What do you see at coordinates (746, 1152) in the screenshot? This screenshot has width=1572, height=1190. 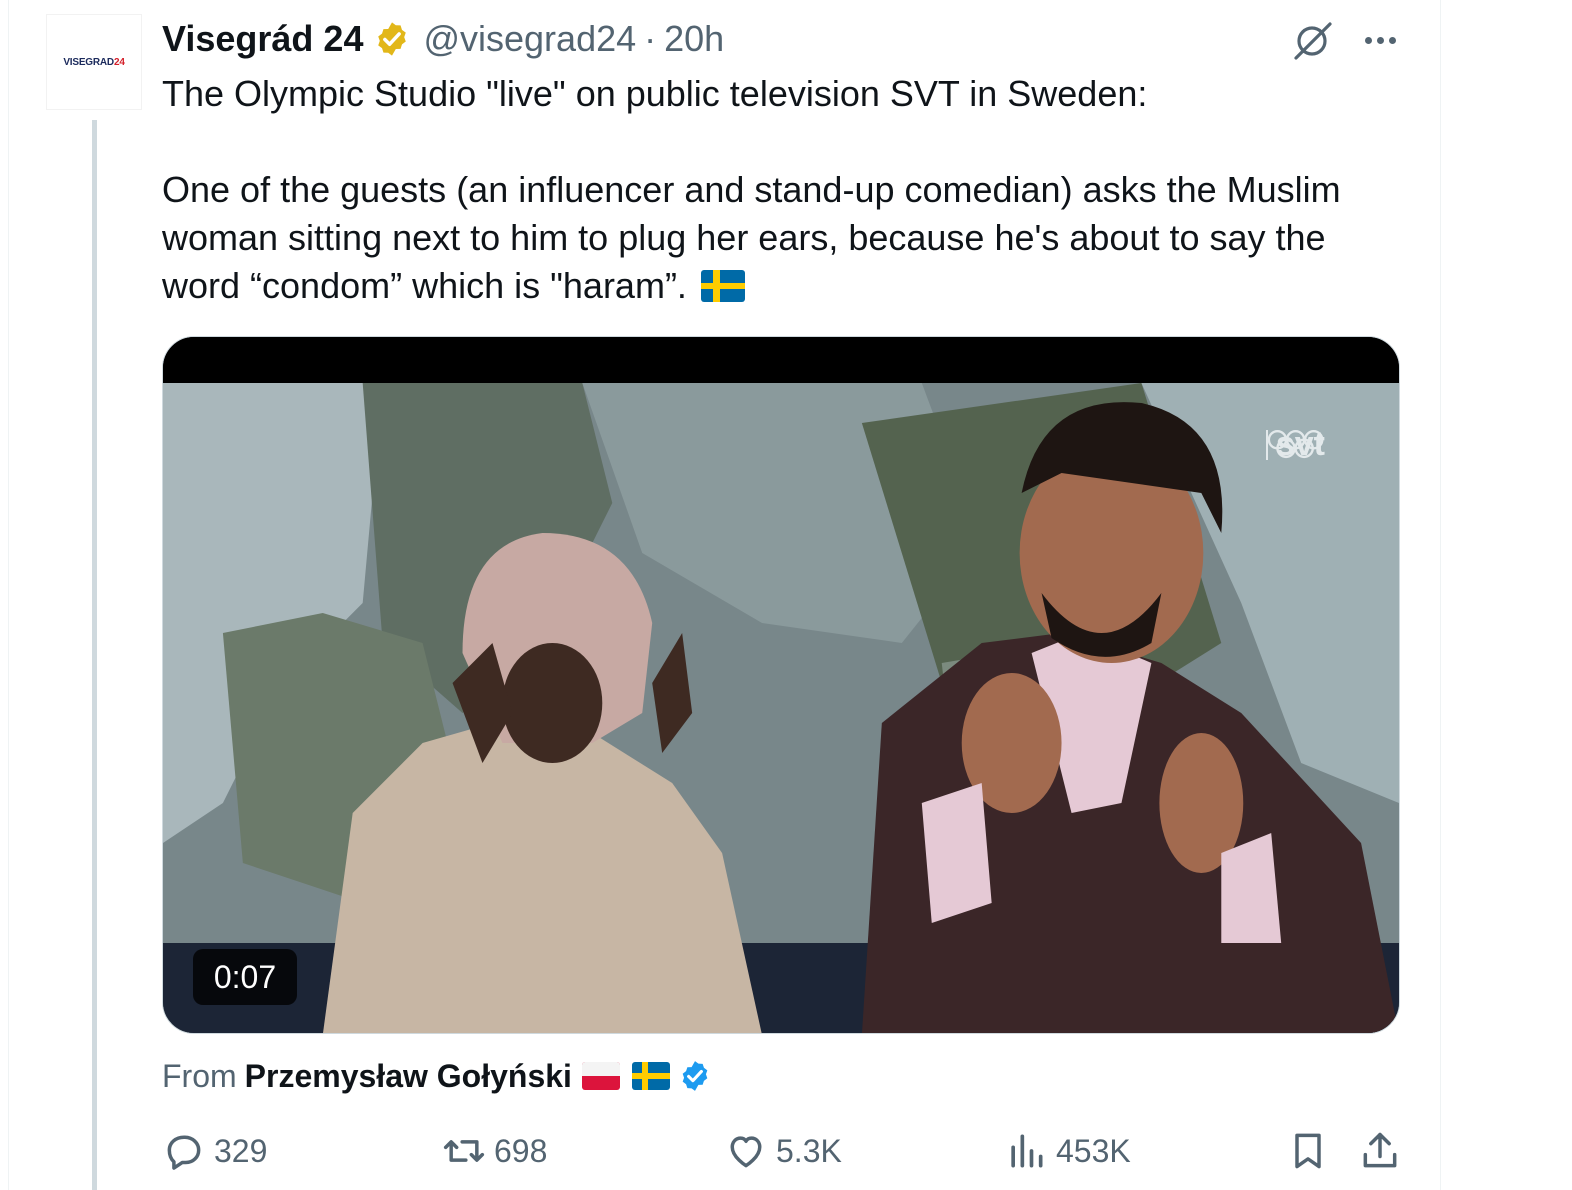 I see `like-icon` at bounding box center [746, 1152].